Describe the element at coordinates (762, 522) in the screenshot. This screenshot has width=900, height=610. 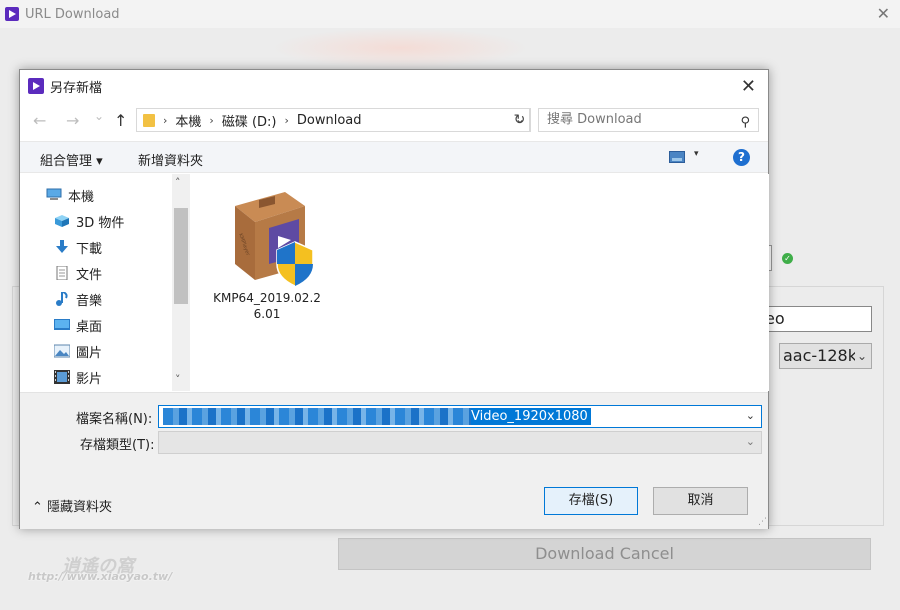
I see `resize-grip-icon: ⋰` at that location.